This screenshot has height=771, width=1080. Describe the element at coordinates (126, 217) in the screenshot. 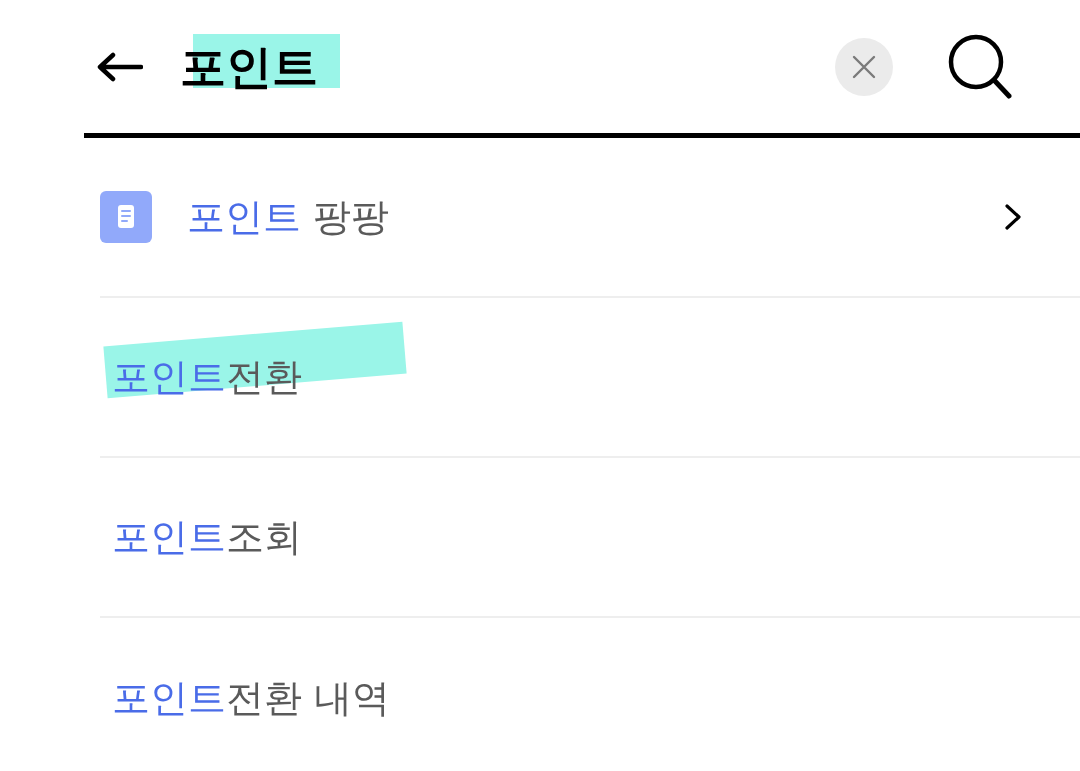

I see `document-icon` at that location.